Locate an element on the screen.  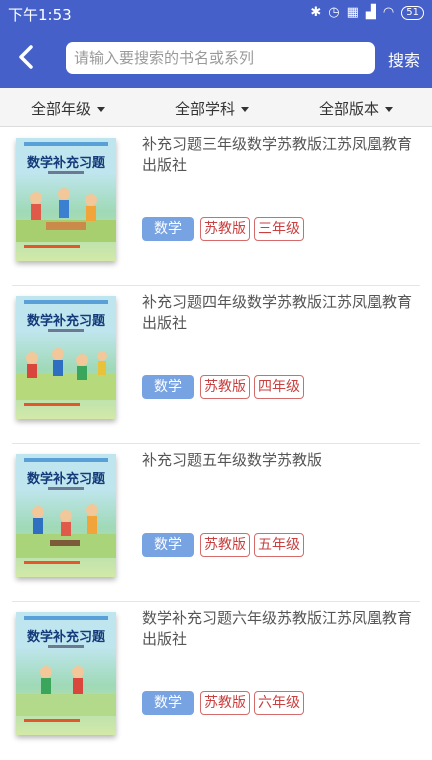
search-input is located at coordinates (215, 58).